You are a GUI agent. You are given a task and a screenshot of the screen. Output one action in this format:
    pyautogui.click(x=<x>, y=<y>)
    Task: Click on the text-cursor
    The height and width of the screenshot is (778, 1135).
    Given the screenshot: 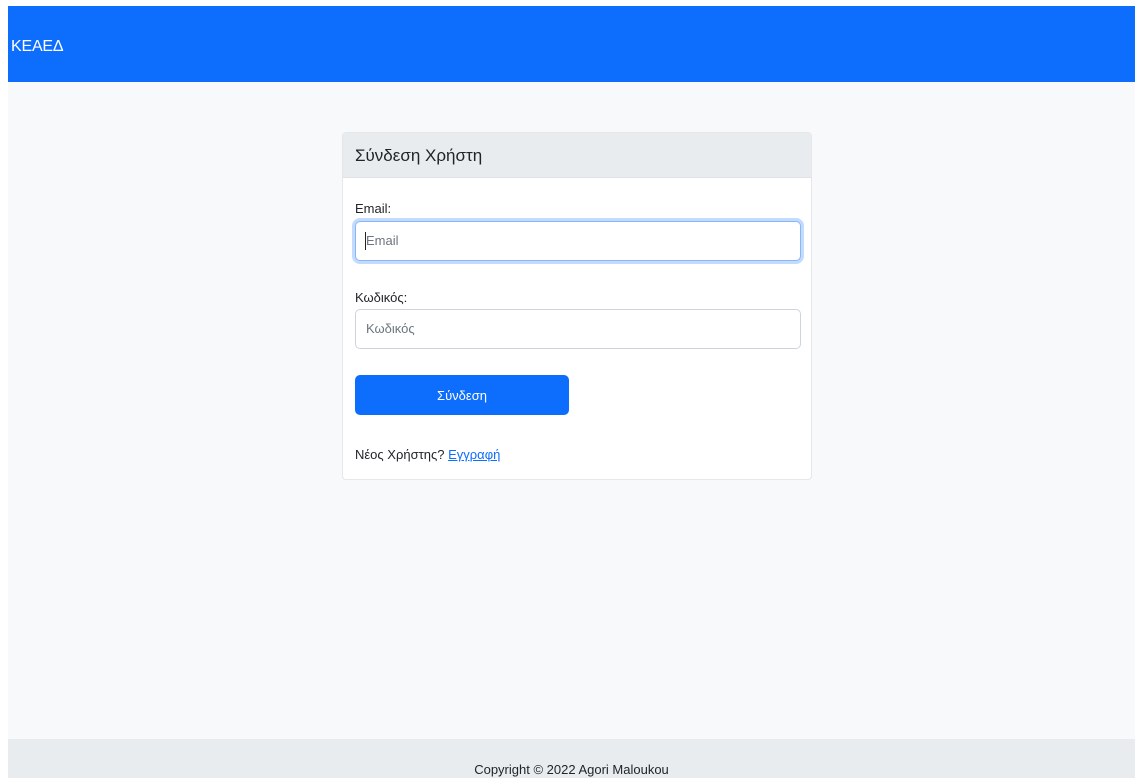 What is the action you would take?
    pyautogui.click(x=365, y=241)
    